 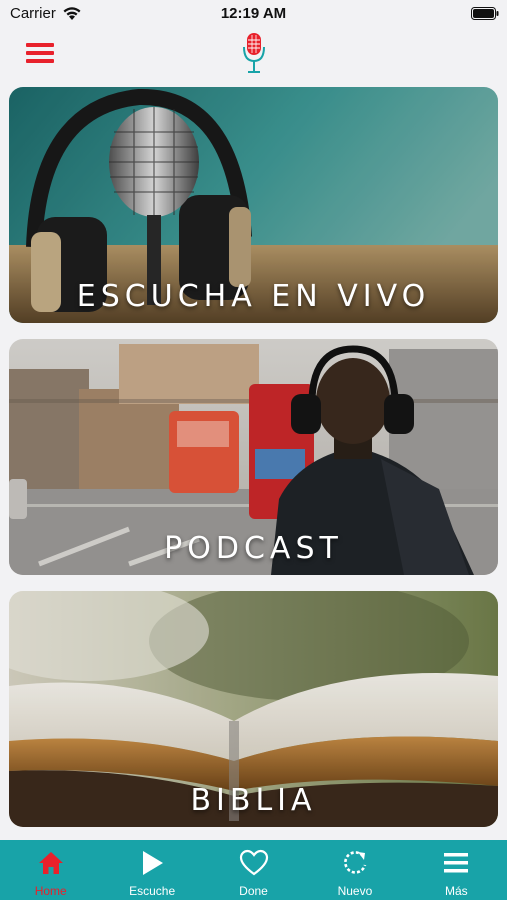 I want to click on podcast-label: PODCAST, so click(x=253, y=548).